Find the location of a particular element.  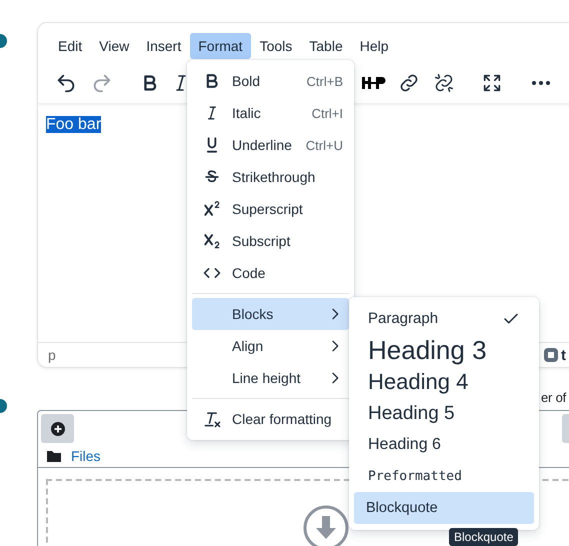

menu-item: Heading 3 is located at coordinates (444, 350).